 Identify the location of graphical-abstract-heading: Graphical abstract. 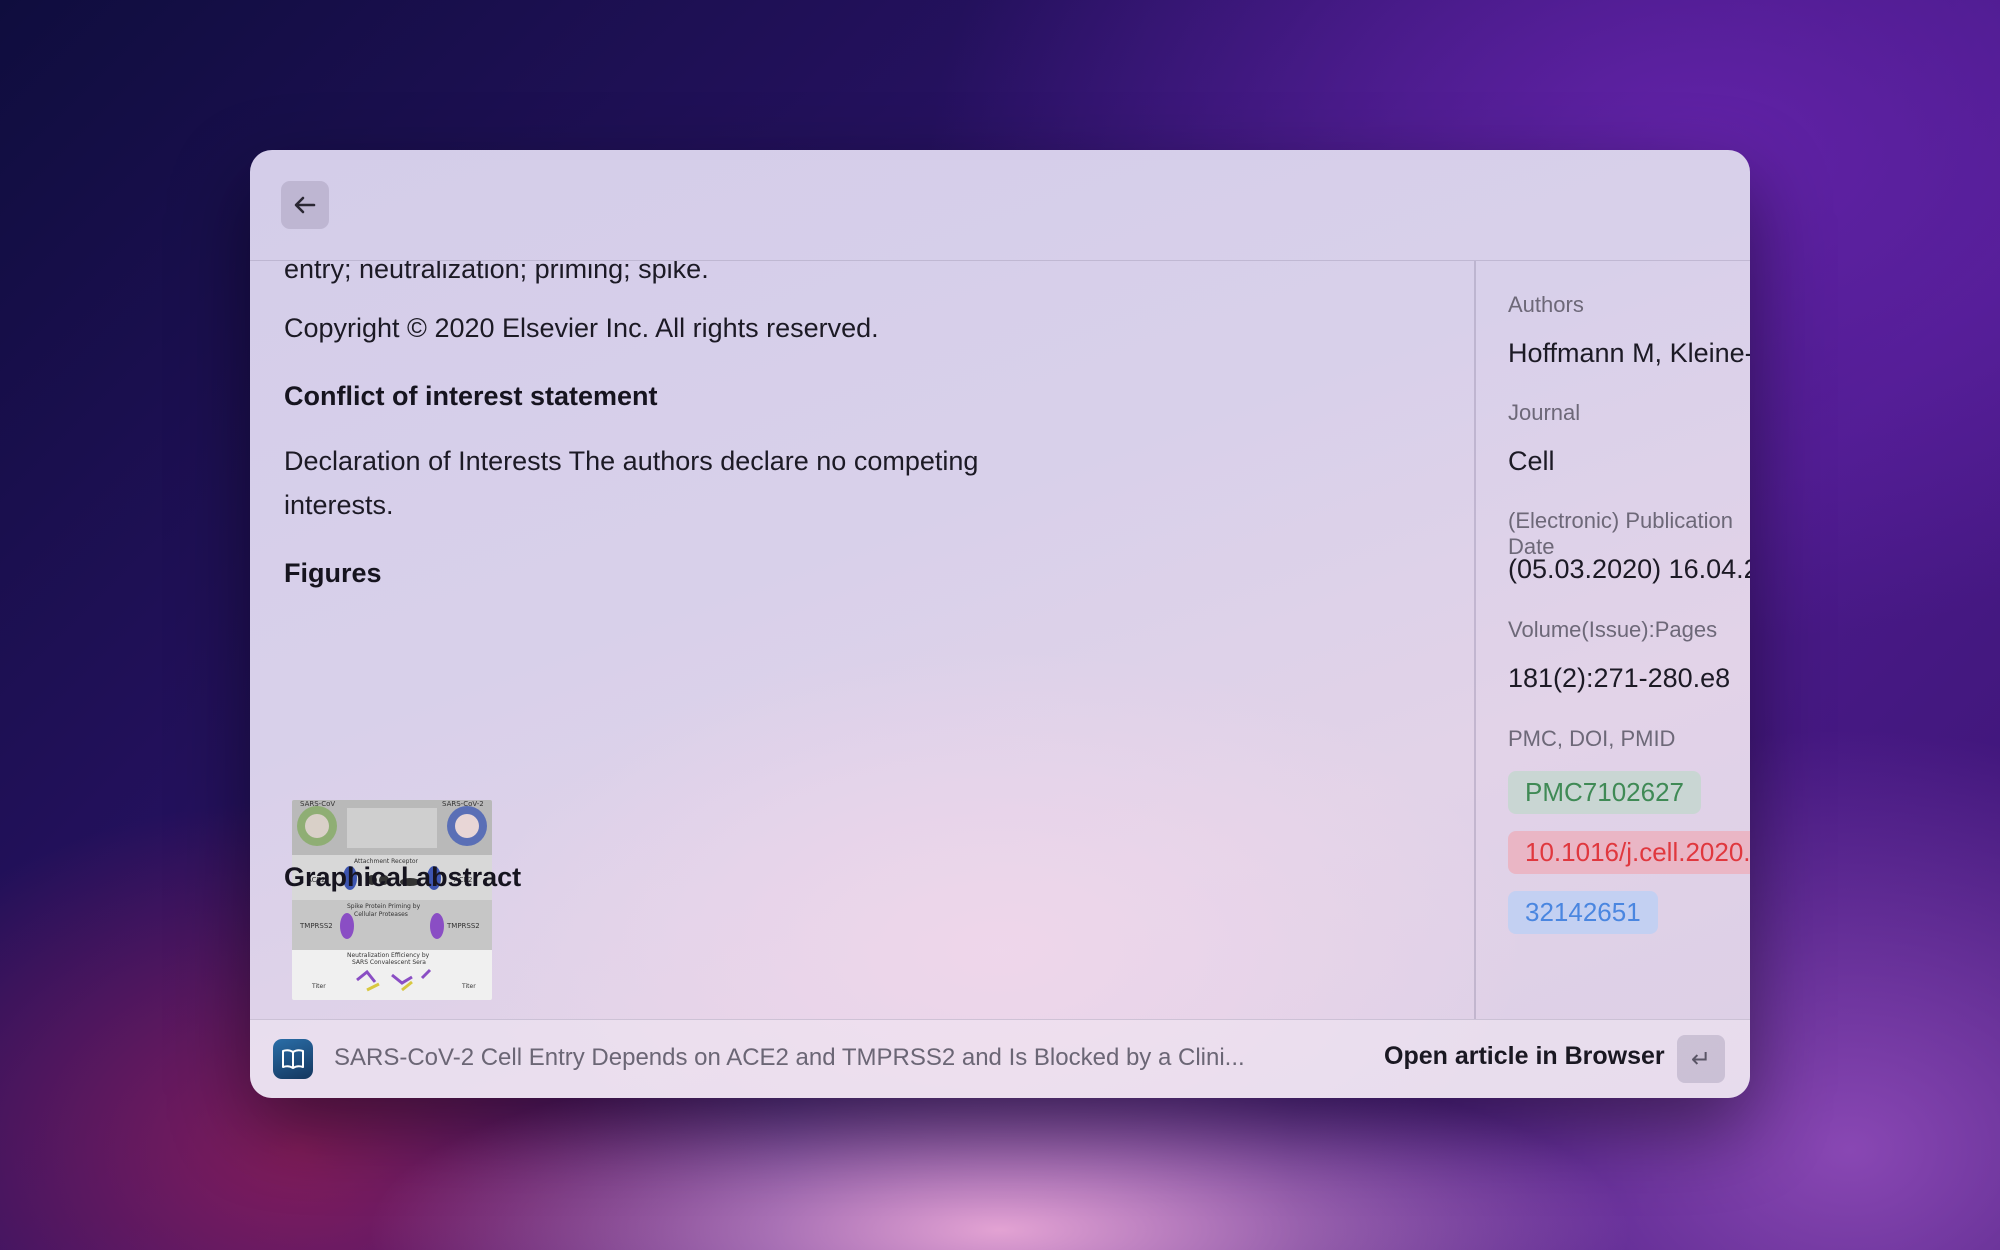
(403, 877).